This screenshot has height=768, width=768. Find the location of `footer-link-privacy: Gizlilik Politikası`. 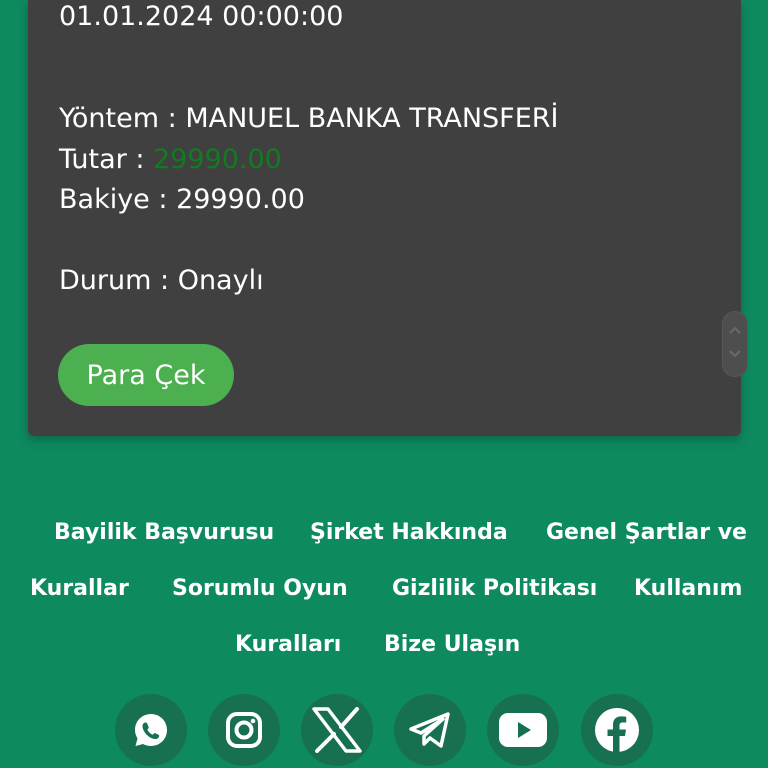

footer-link-privacy: Gizlilik Politikası is located at coordinates (494, 589).